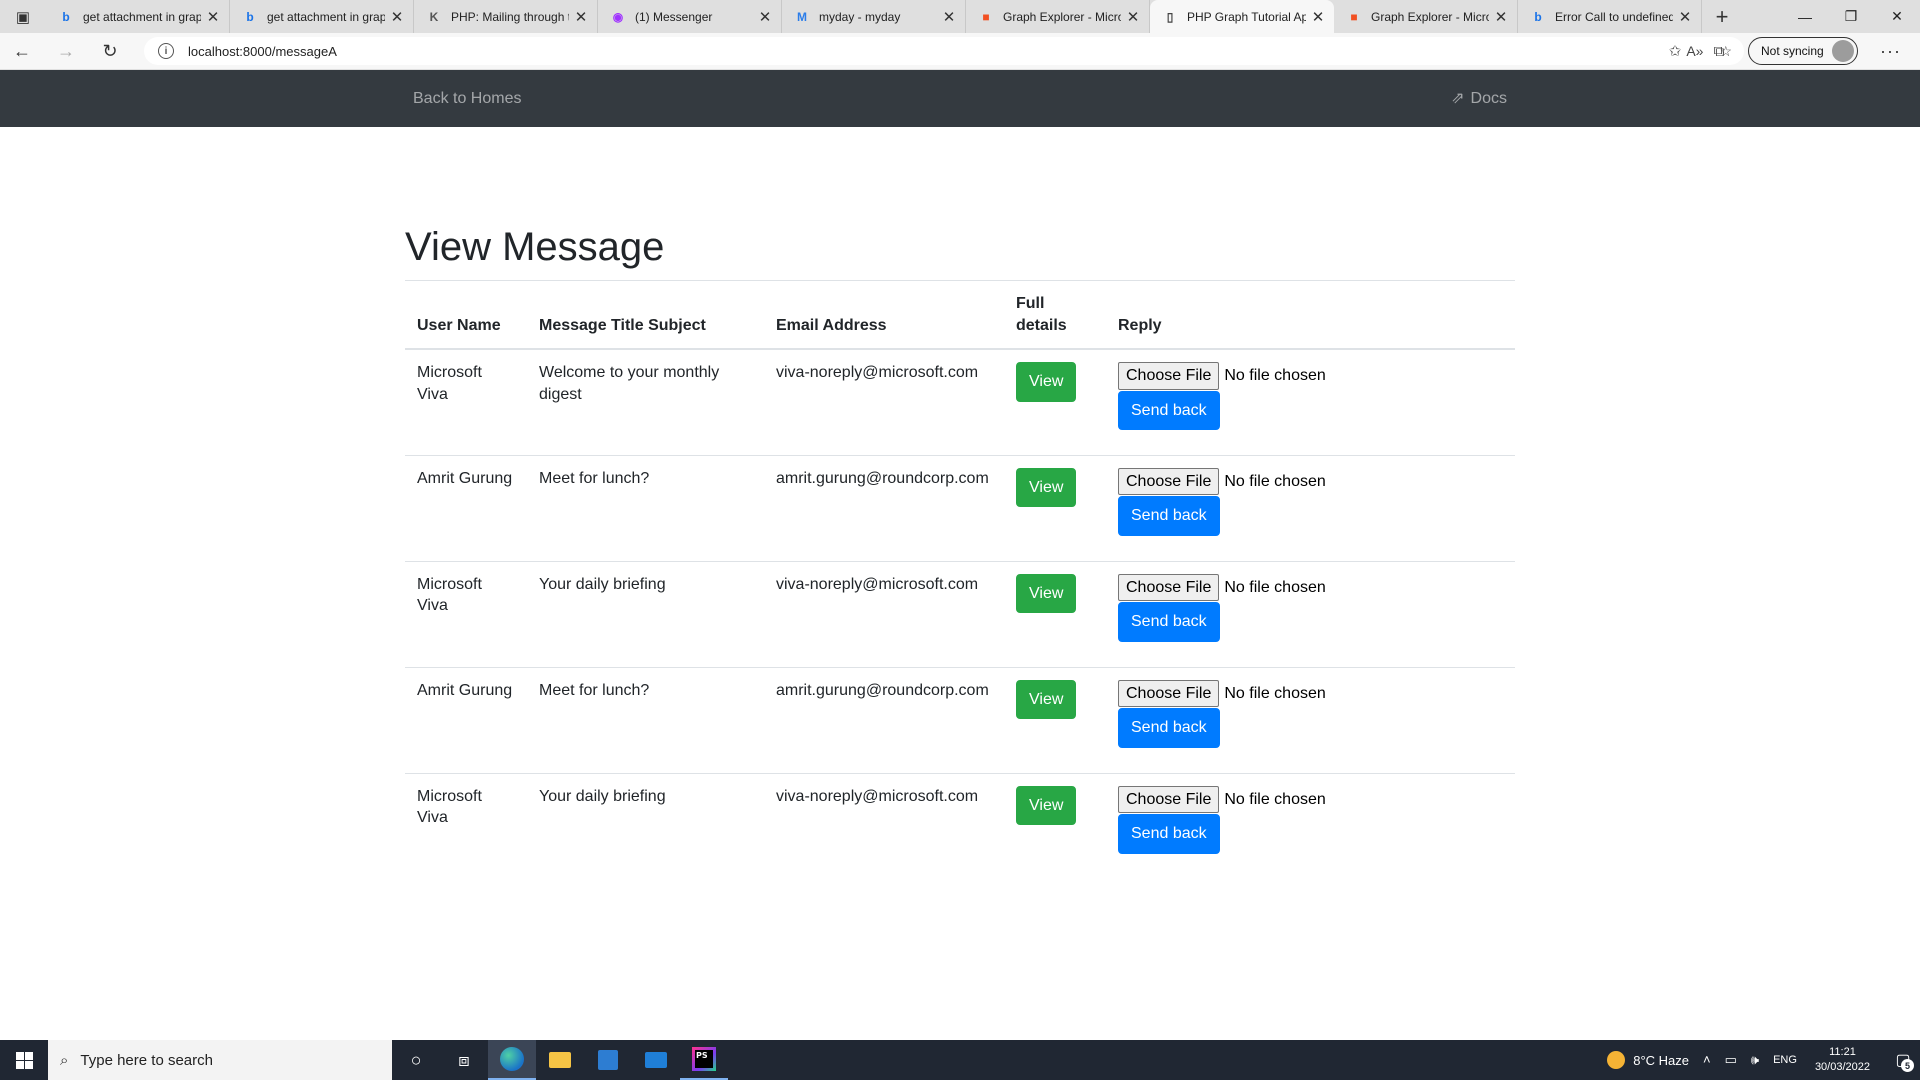 Image resolution: width=1920 pixels, height=1080 pixels. I want to click on bing-icon: b, so click(1538, 16).